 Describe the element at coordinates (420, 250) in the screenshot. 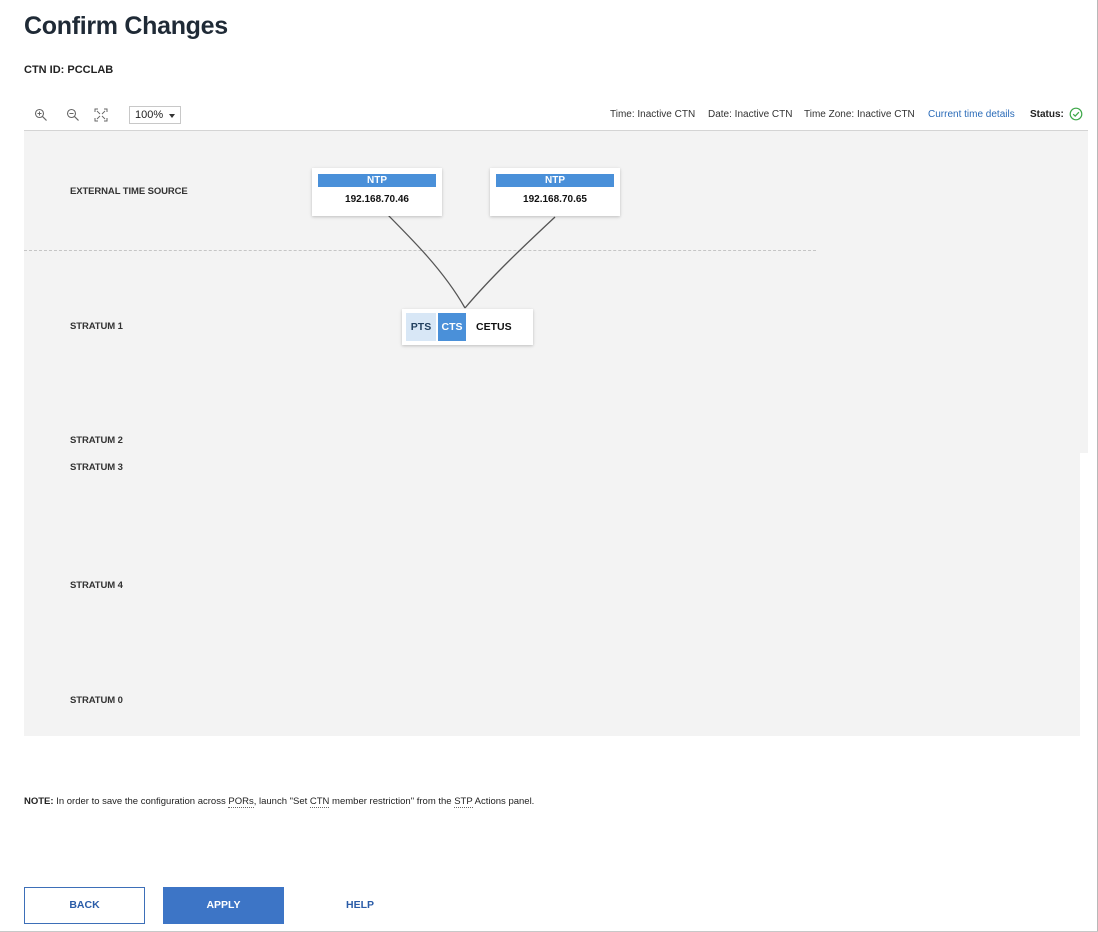

I see `external-source-divider` at that location.